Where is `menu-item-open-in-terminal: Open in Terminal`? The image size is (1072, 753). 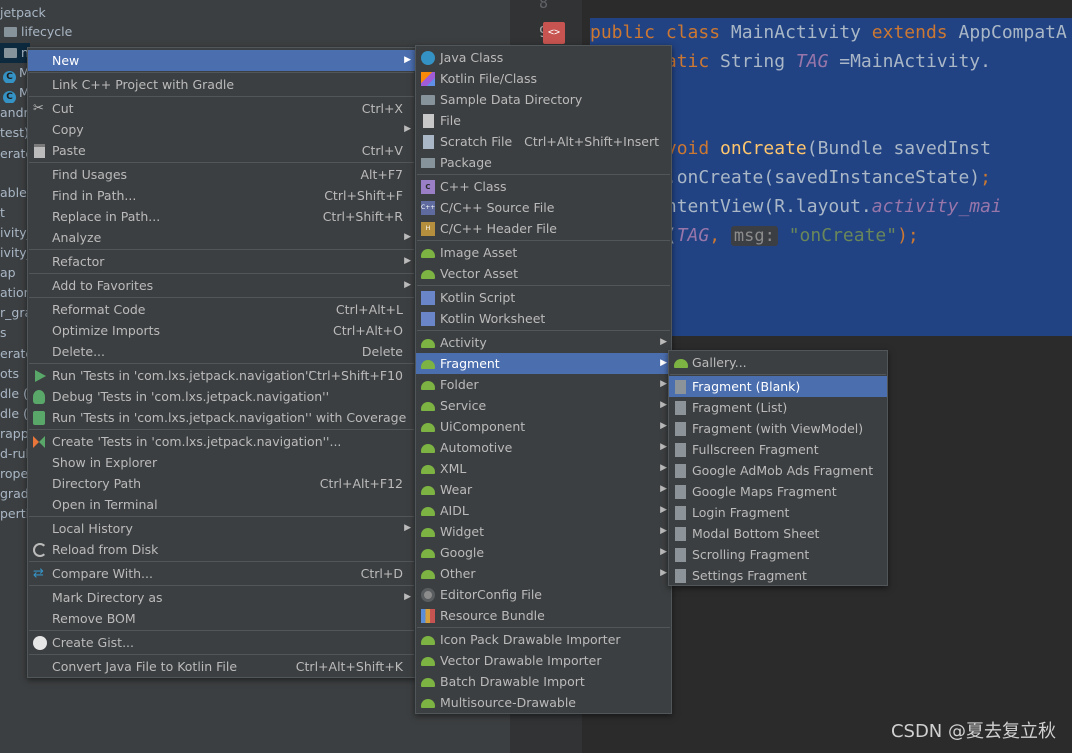 menu-item-open-in-terminal: Open in Terminal is located at coordinates (221, 504).